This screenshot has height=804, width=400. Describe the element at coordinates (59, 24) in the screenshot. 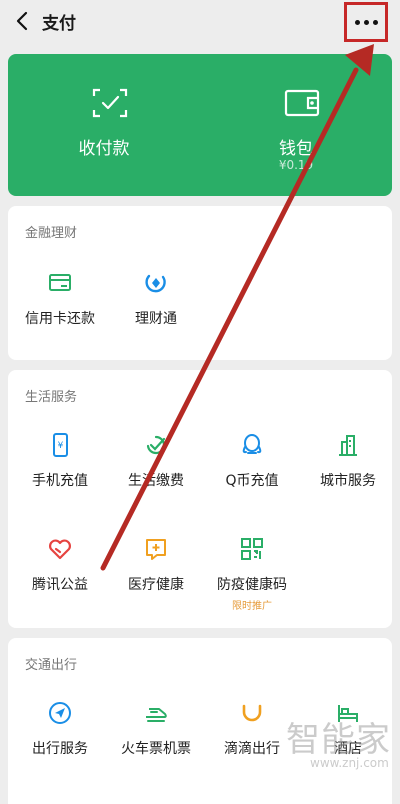

I see `page-title: 支付` at that location.